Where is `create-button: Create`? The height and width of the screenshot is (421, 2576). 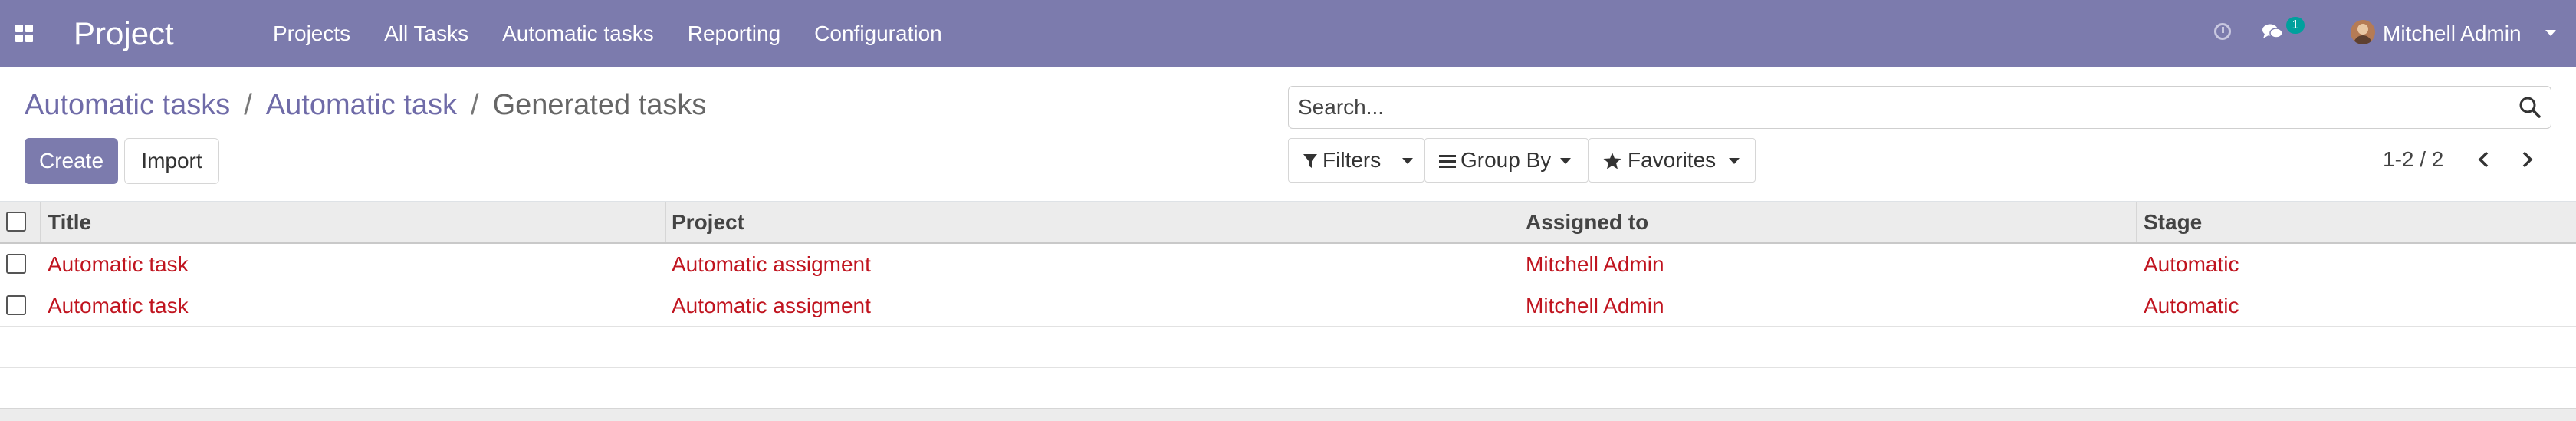
create-button: Create is located at coordinates (71, 161).